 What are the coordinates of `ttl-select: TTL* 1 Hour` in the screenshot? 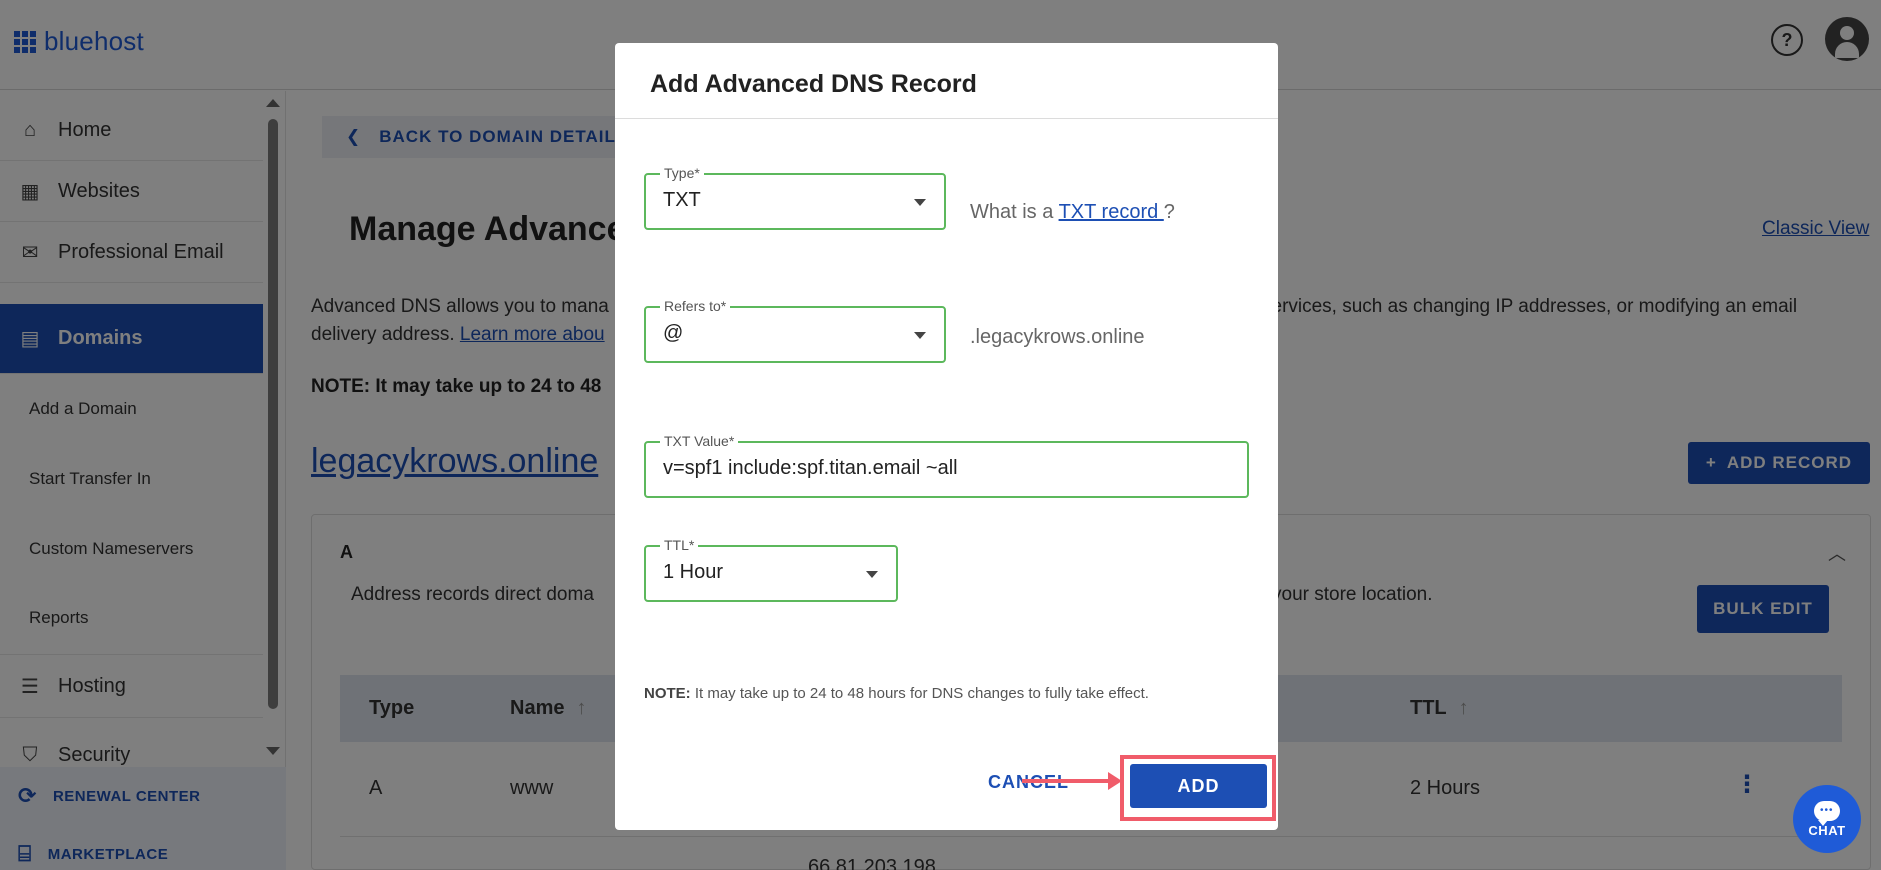 It's located at (771, 569).